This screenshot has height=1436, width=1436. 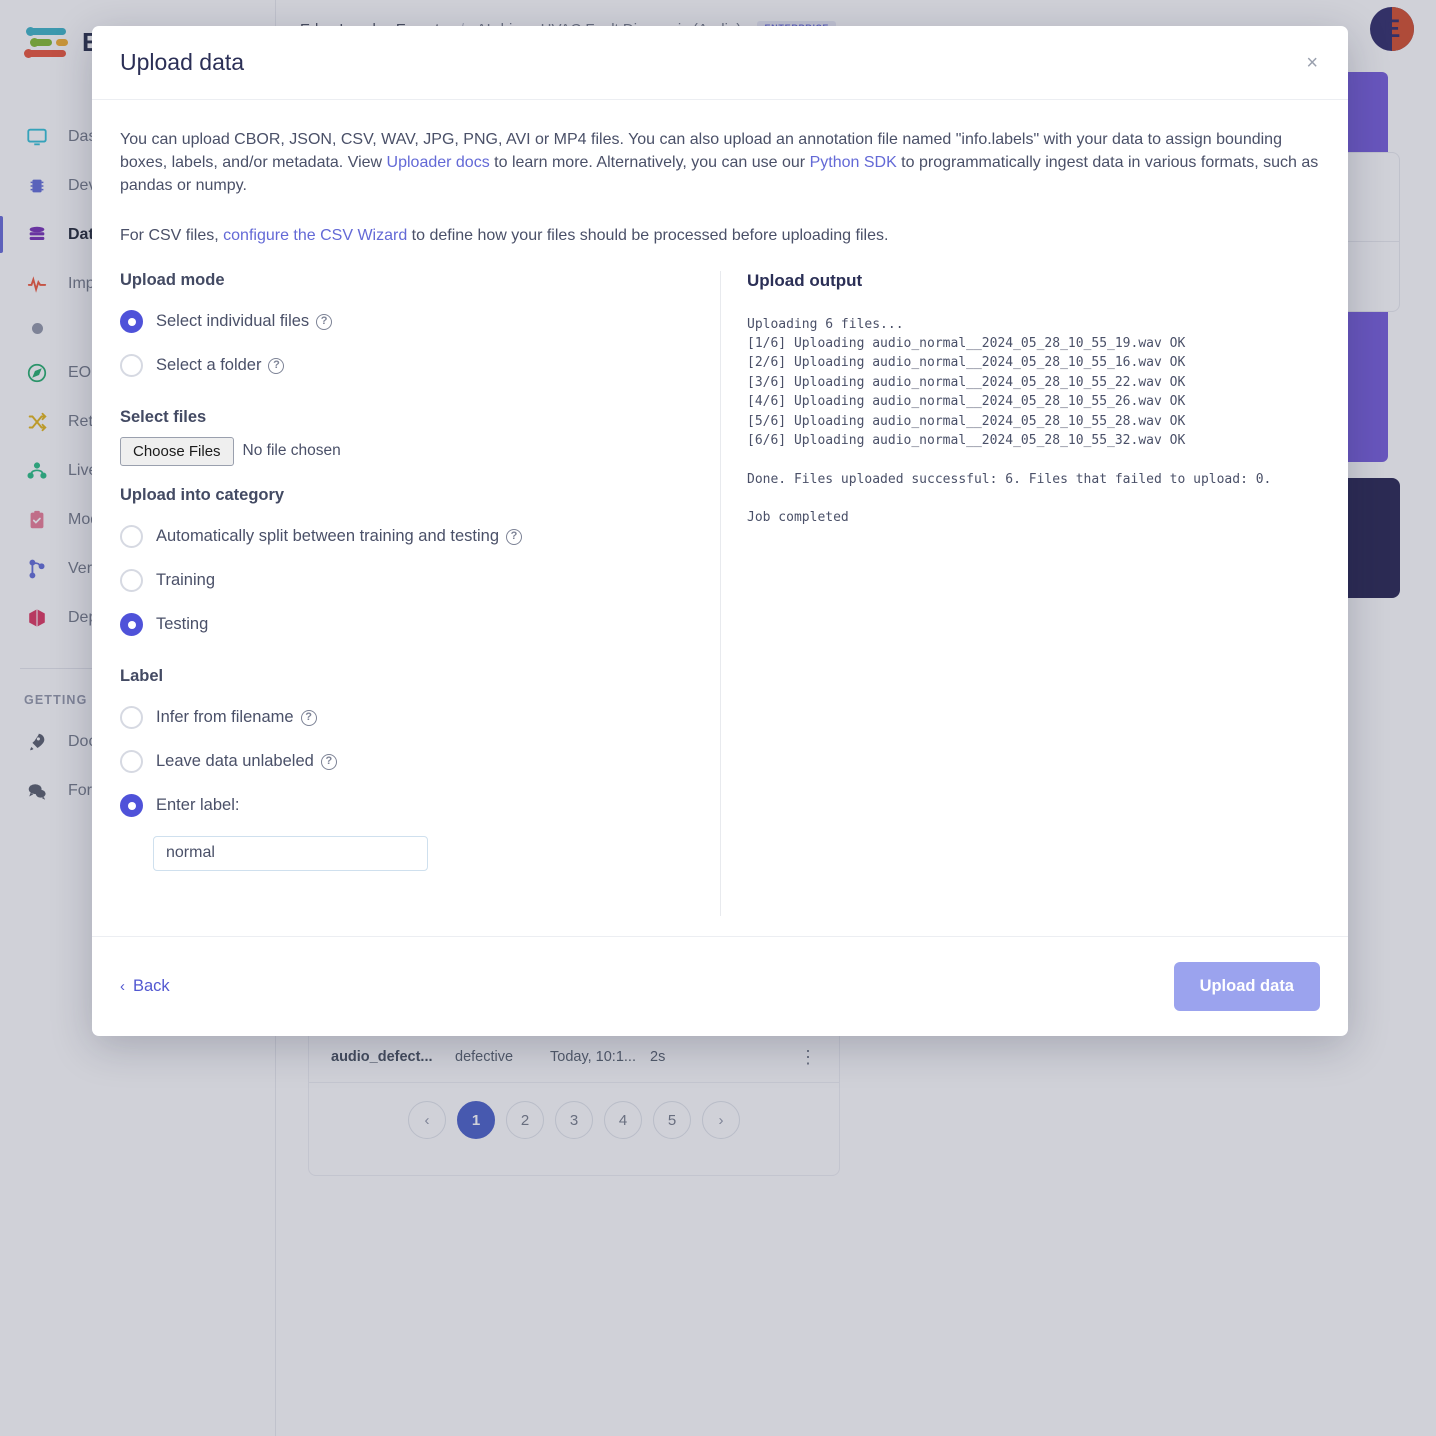 I want to click on label-input, so click(x=290, y=853).